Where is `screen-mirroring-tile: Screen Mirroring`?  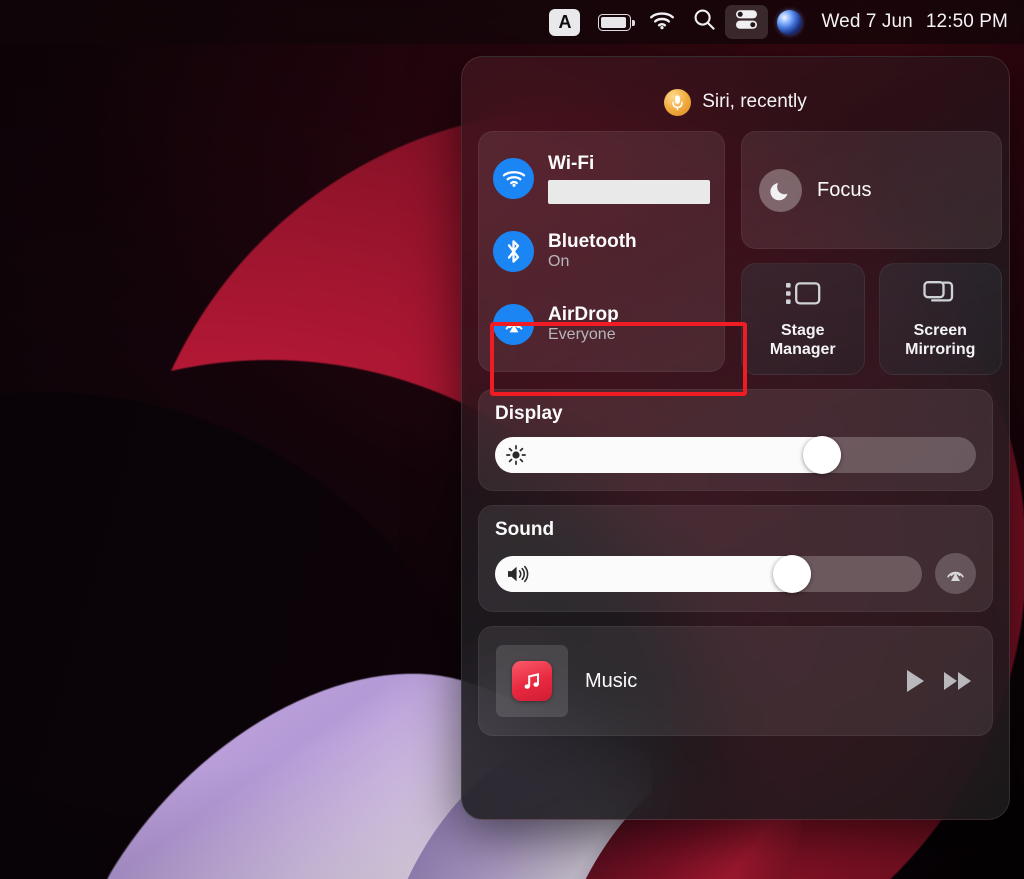 screen-mirroring-tile: Screen Mirroring is located at coordinates (940, 319).